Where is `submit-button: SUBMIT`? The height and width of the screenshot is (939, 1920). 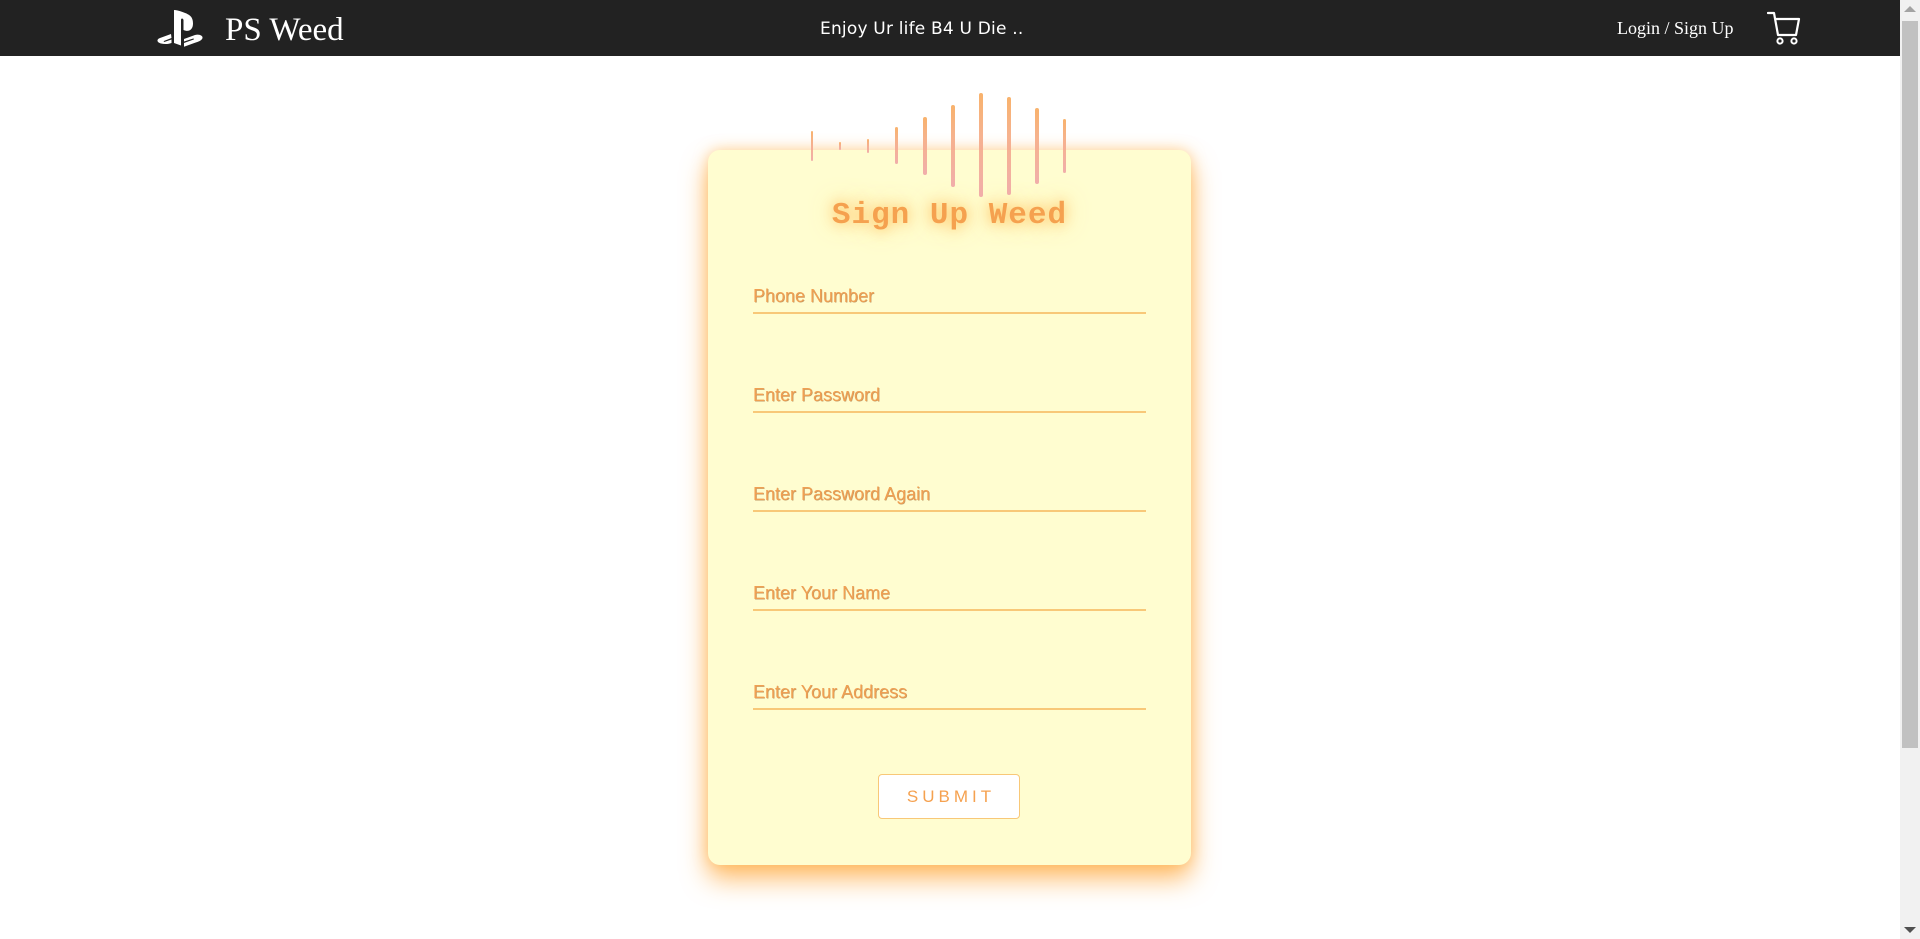
submit-button: SUBMIT is located at coordinates (949, 796).